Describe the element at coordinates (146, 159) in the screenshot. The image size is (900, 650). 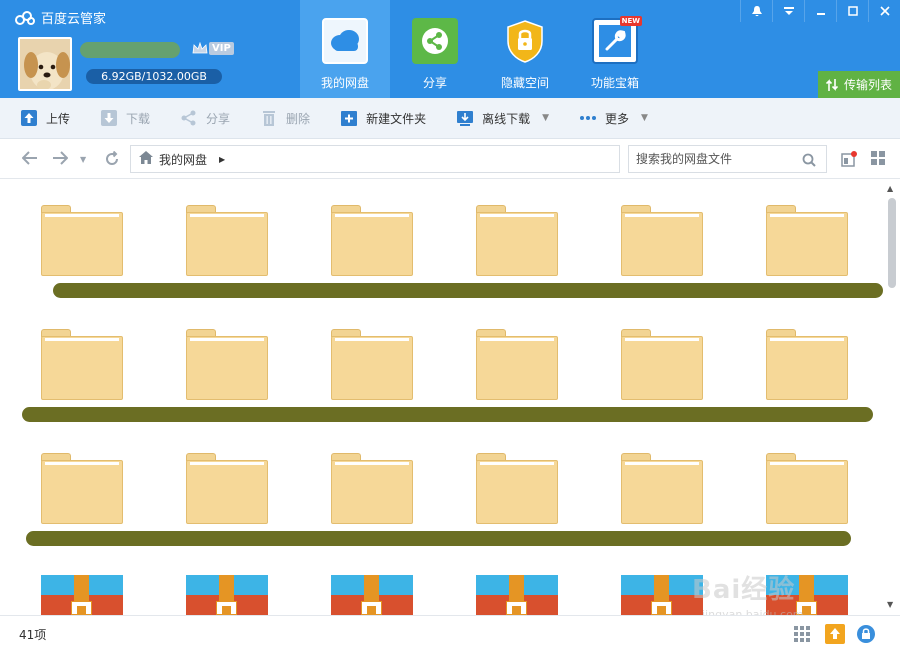
I see `home-icon` at that location.